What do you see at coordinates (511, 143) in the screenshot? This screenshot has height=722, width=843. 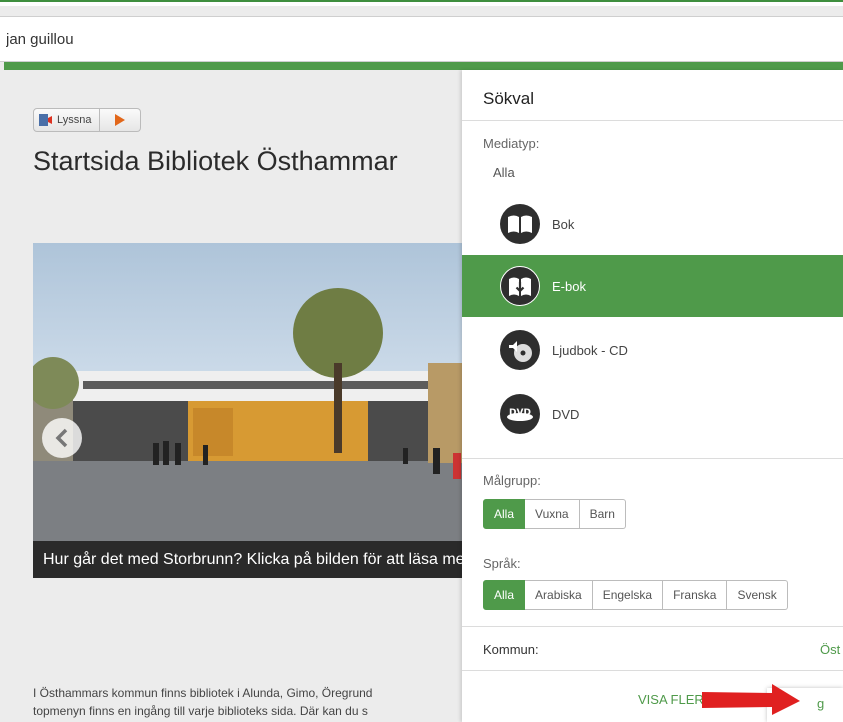 I see `mediatyp-label: Mediatyp:` at bounding box center [511, 143].